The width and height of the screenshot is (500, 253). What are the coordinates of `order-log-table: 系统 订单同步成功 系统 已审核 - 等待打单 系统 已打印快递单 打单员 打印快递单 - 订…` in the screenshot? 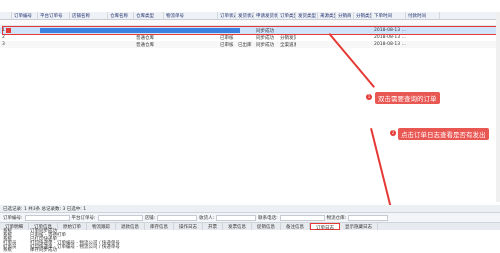 It's located at (250, 241).